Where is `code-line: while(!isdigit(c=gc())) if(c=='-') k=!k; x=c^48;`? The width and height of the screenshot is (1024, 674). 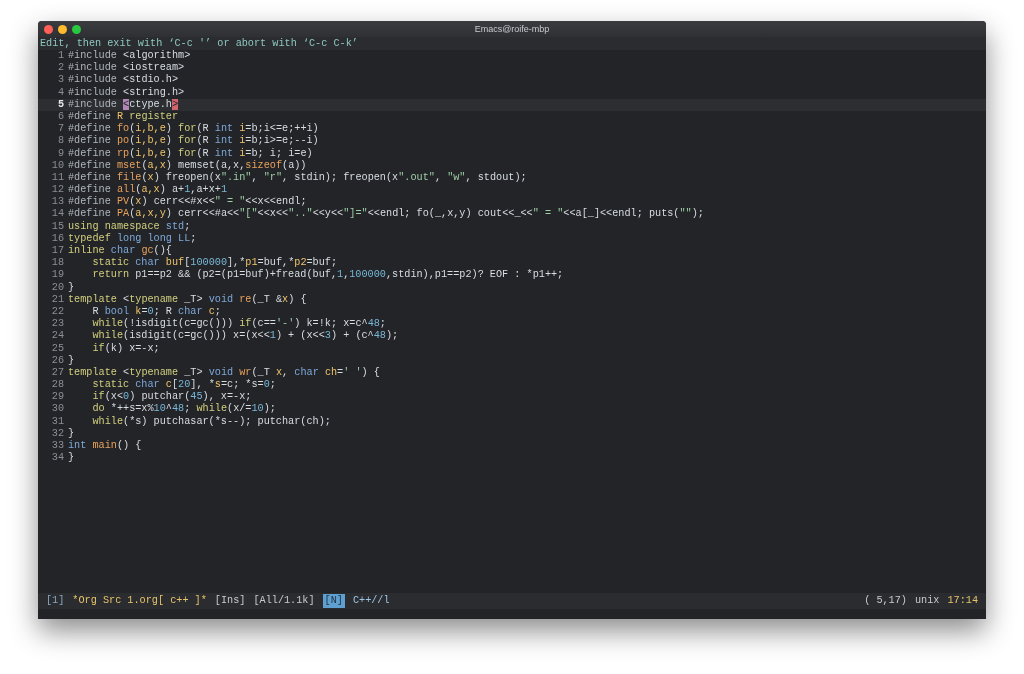 code-line: while(!isdigit(c=gc())) if(c=='-') k=!k; x=c^48; is located at coordinates (238, 324).